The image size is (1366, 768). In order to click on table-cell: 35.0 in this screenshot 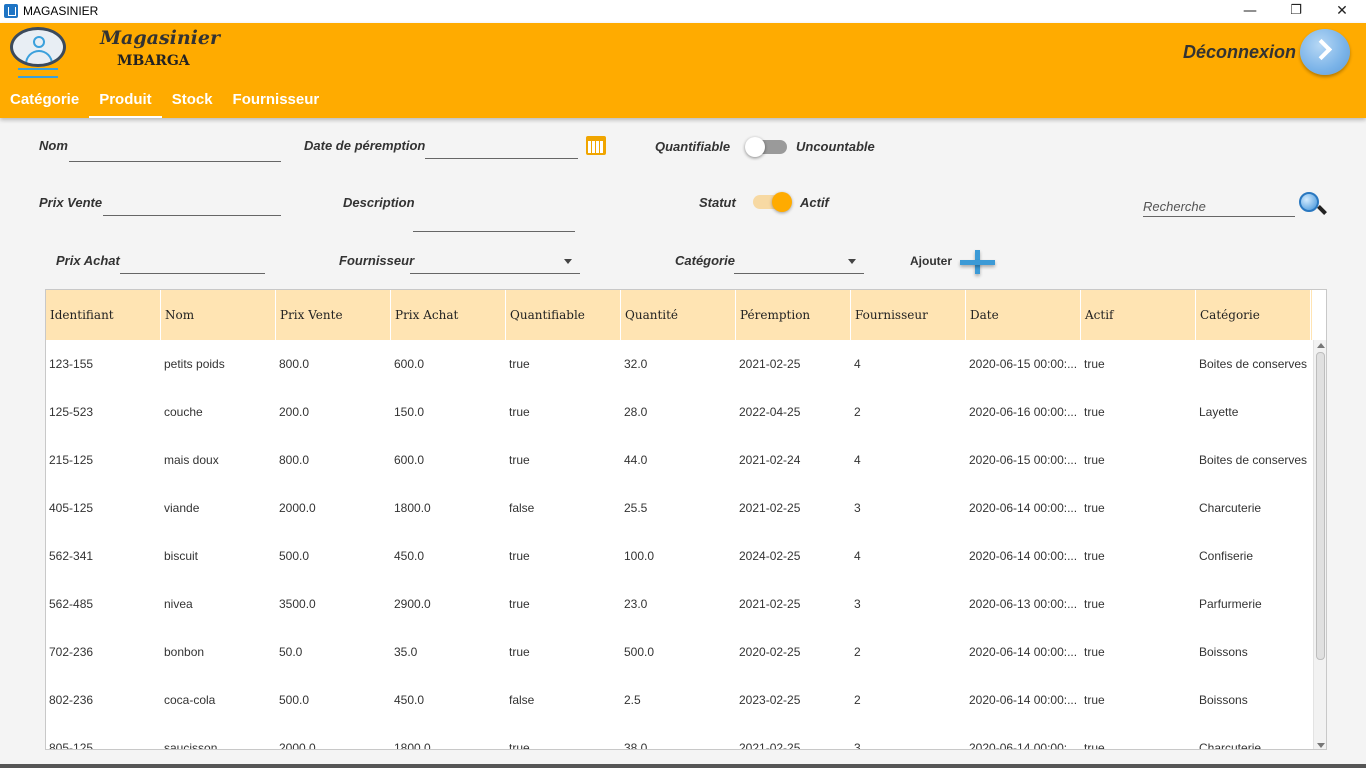, I will do `click(406, 652)`.